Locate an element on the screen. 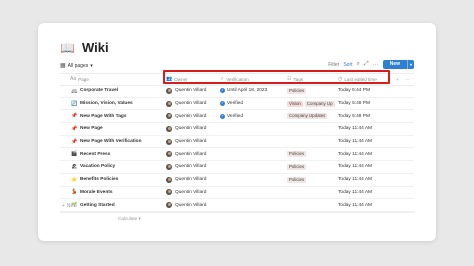  new-button: New ▾ is located at coordinates (398, 64).